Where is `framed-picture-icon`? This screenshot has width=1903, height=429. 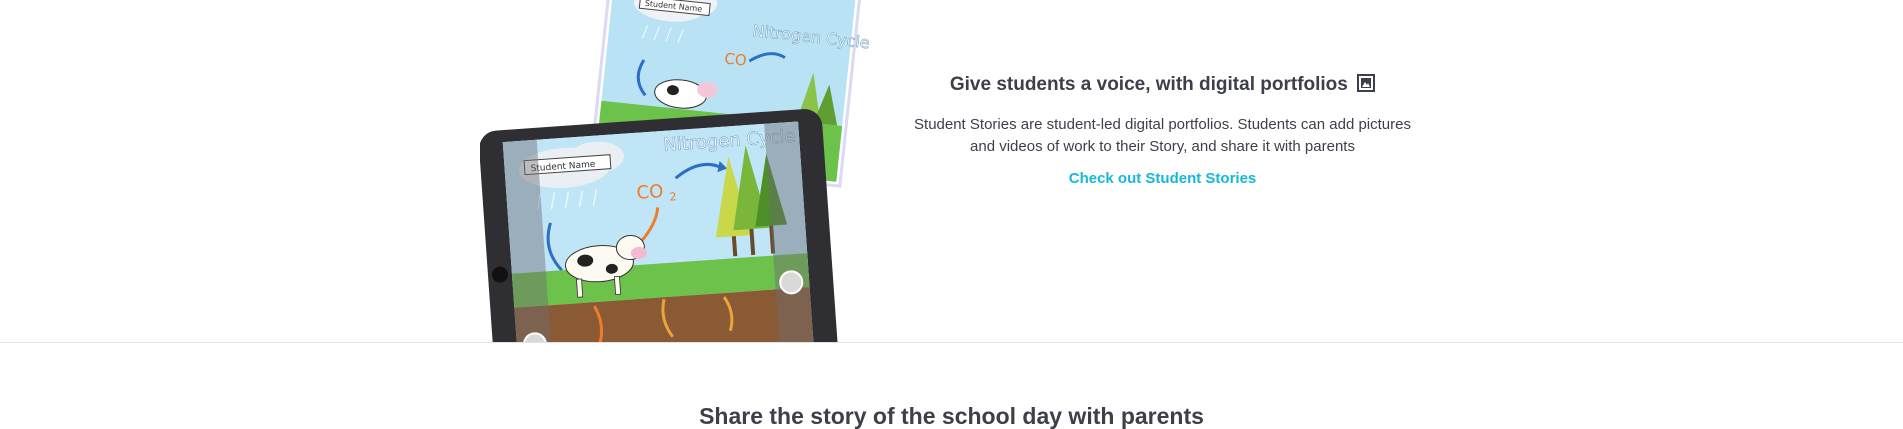 framed-picture-icon is located at coordinates (1366, 87).